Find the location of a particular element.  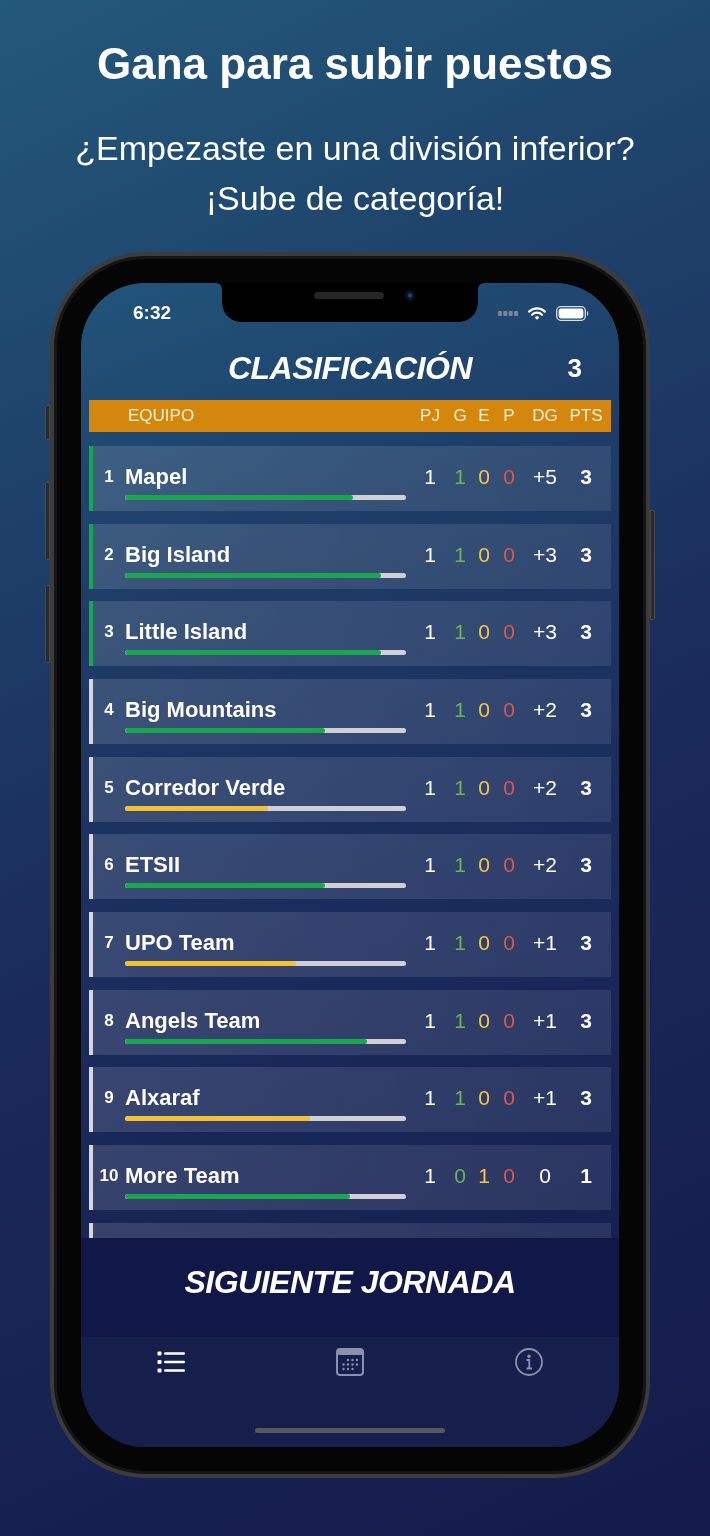

points-cell-text: 1 is located at coordinates (586, 1175).